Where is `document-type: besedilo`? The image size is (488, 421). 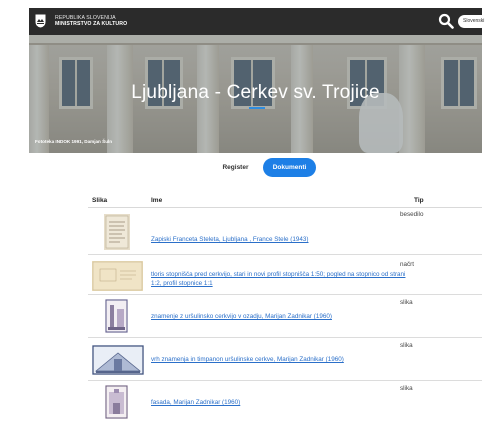 document-type: besedilo is located at coordinates (412, 214).